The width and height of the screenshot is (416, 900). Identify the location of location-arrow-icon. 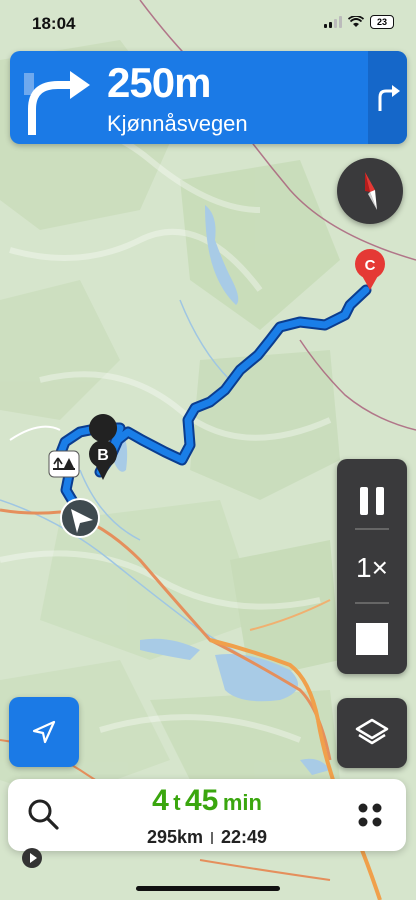
(44, 732).